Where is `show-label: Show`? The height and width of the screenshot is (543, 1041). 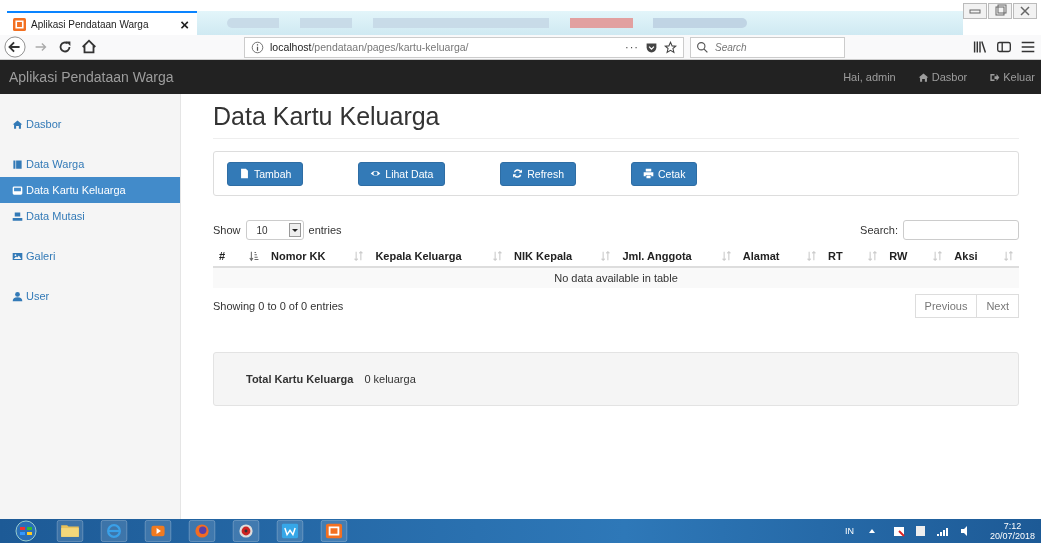 show-label: Show is located at coordinates (227, 230).